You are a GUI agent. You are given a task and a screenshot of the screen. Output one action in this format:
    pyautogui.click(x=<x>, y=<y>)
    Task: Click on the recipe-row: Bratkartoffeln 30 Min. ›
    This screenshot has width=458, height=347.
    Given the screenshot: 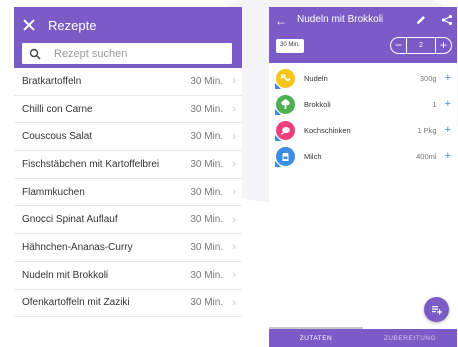 What is the action you would take?
    pyautogui.click(x=128, y=82)
    